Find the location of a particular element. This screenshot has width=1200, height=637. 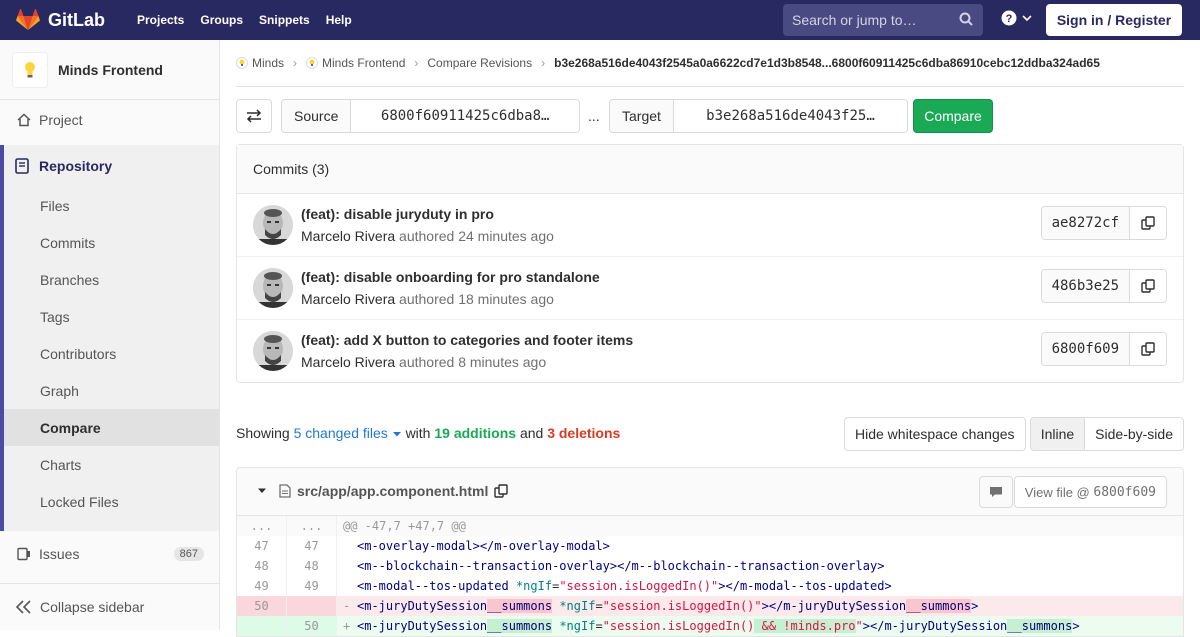

sidebar-item-tags: Tags is located at coordinates (111, 316).